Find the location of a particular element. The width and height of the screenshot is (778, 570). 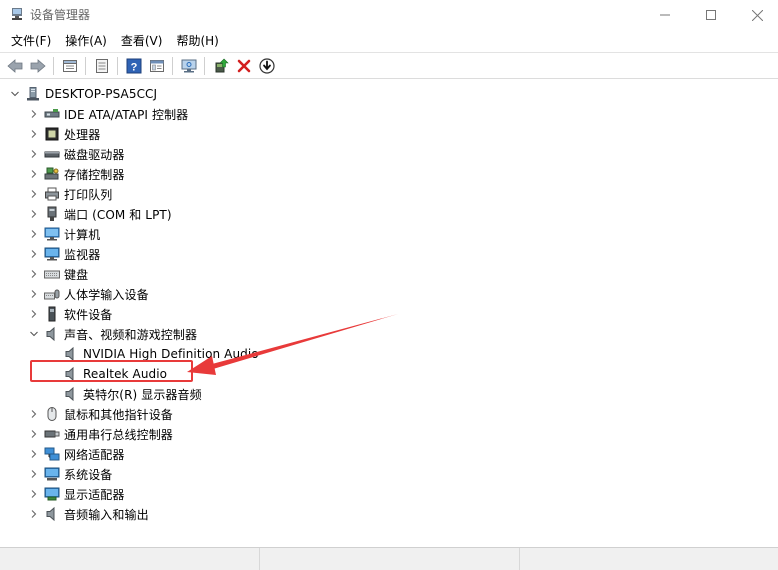

scan-hardware-icon is located at coordinates (188, 65).